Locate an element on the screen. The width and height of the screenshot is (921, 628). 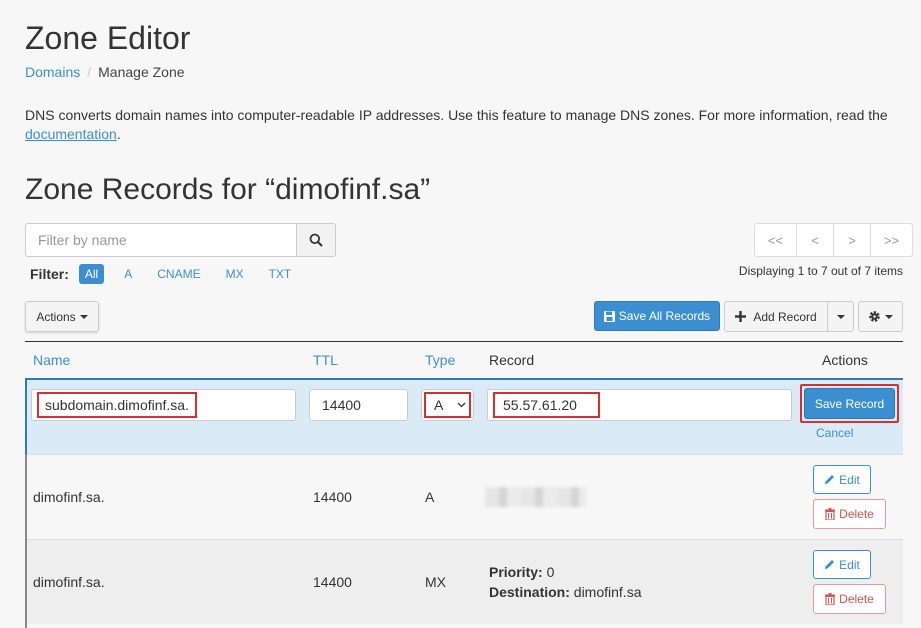
row-type: A is located at coordinates (430, 497).